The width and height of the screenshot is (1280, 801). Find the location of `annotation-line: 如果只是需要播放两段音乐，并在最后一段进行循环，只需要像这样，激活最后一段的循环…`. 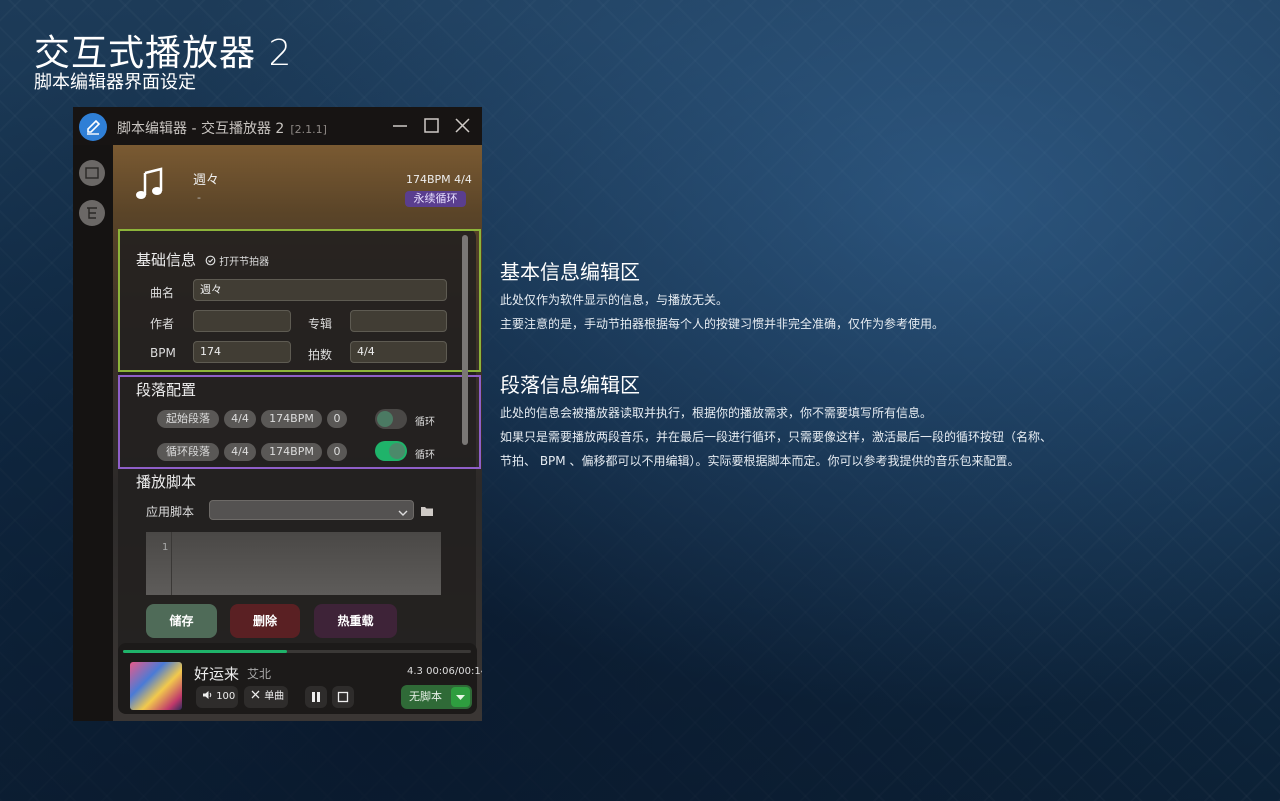

annotation-line: 如果只是需要播放两段音乐，并在最后一段进行循环，只需要像这样，激活最后一段的循环… is located at coordinates (776, 437).